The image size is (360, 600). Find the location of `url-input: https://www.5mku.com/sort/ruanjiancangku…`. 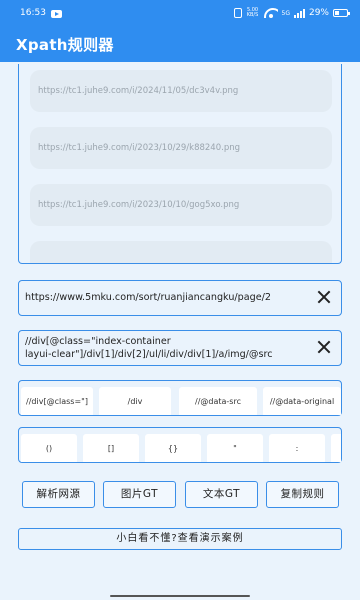

url-input: https://www.5mku.com/sort/ruanjiancangku… is located at coordinates (166, 297).